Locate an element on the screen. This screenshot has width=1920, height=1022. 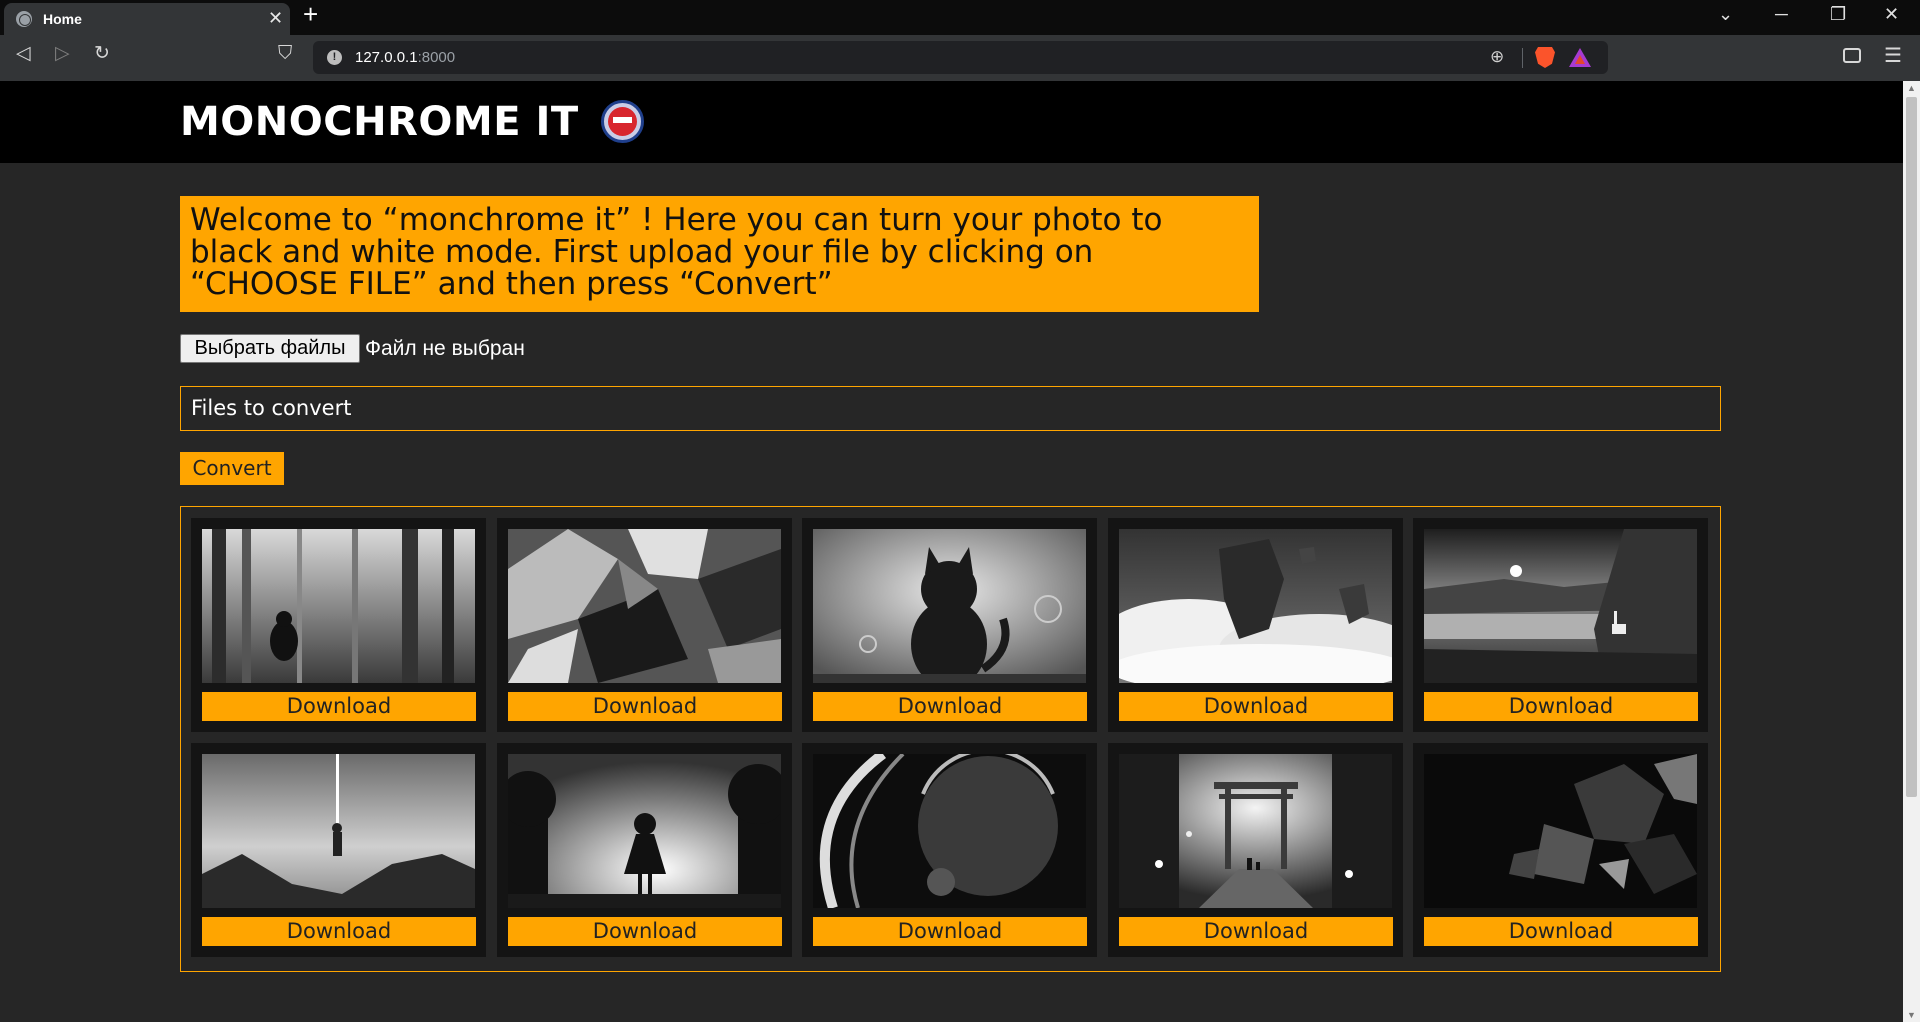
floating-rock-image is located at coordinates (1255, 606).